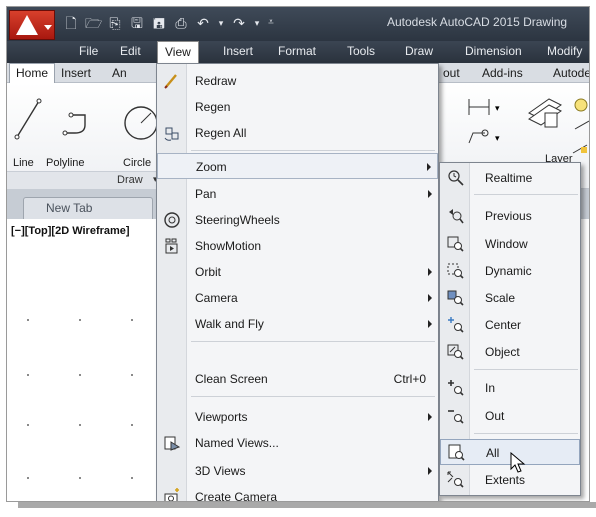 This screenshot has width=596, height=517. I want to click on open-folder-icon: 🗁, so click(93, 23).